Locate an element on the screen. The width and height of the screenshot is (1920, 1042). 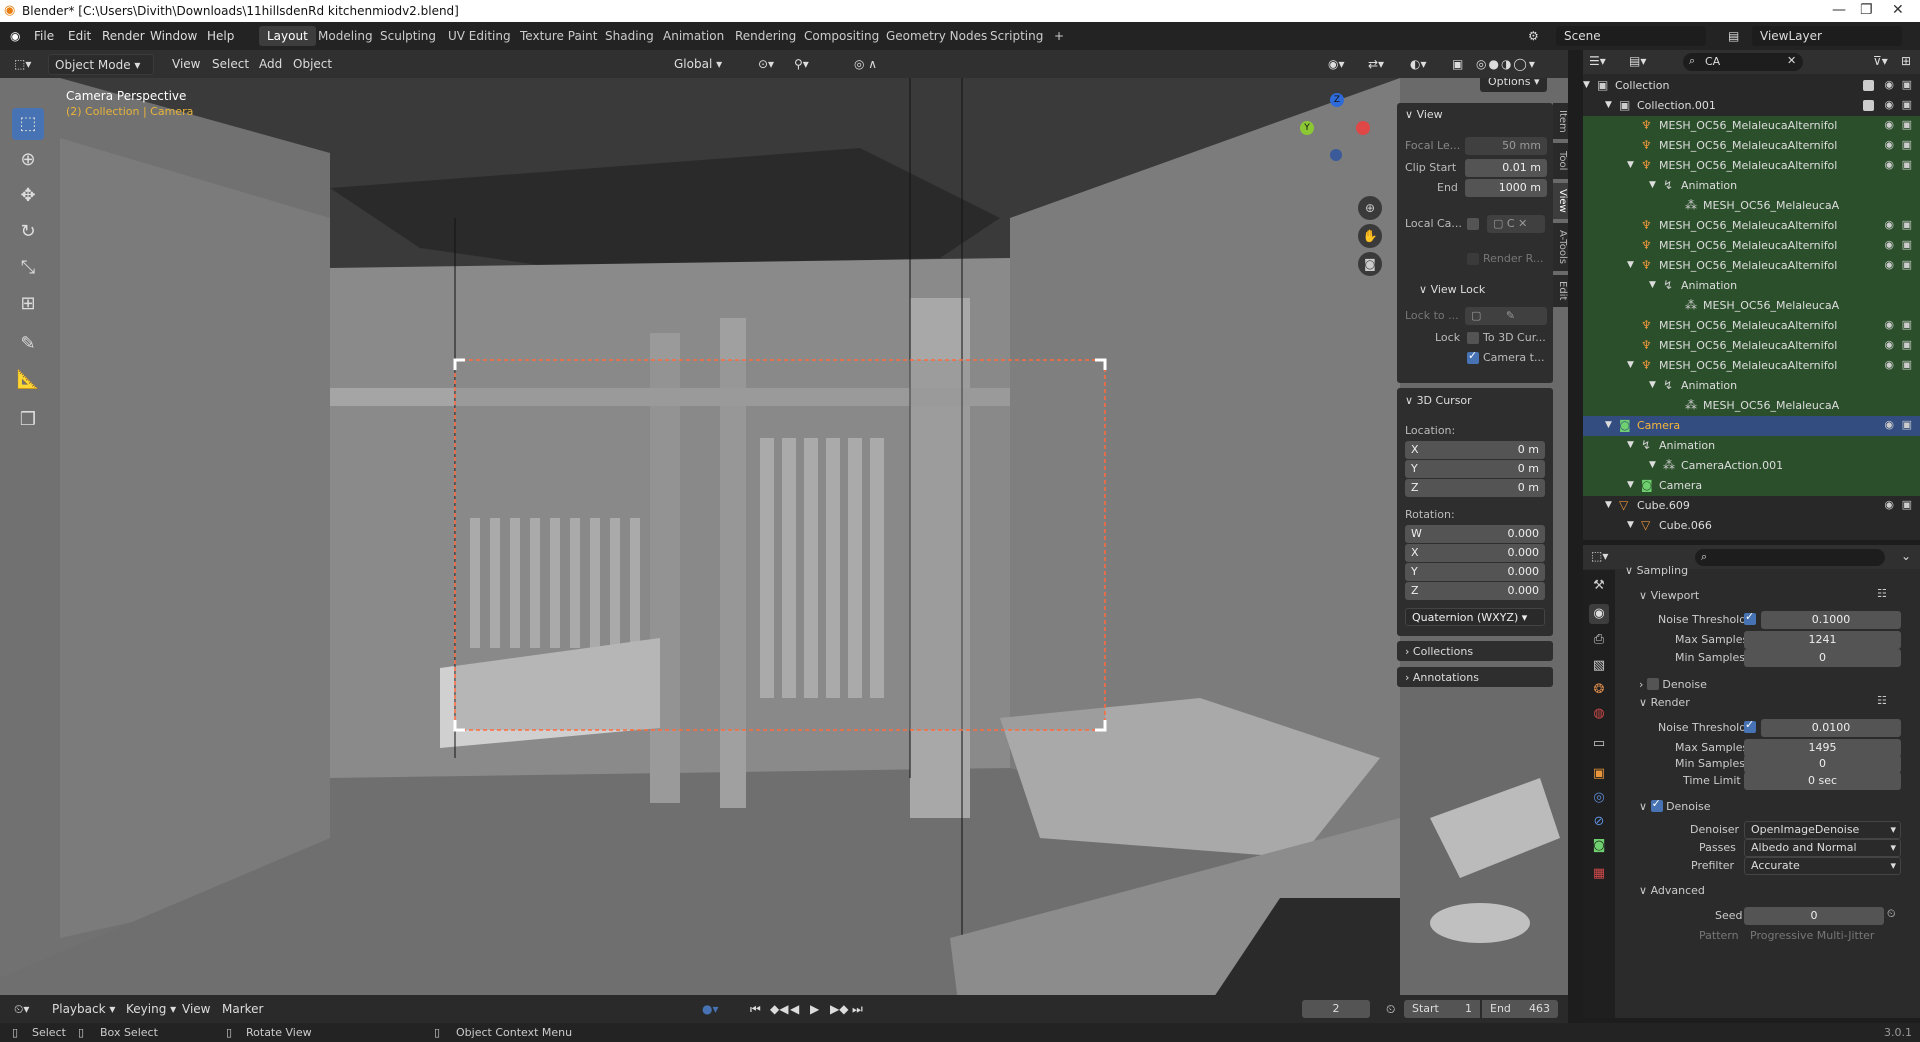
lock-cursor-checkbox is located at coordinates (1473, 338).